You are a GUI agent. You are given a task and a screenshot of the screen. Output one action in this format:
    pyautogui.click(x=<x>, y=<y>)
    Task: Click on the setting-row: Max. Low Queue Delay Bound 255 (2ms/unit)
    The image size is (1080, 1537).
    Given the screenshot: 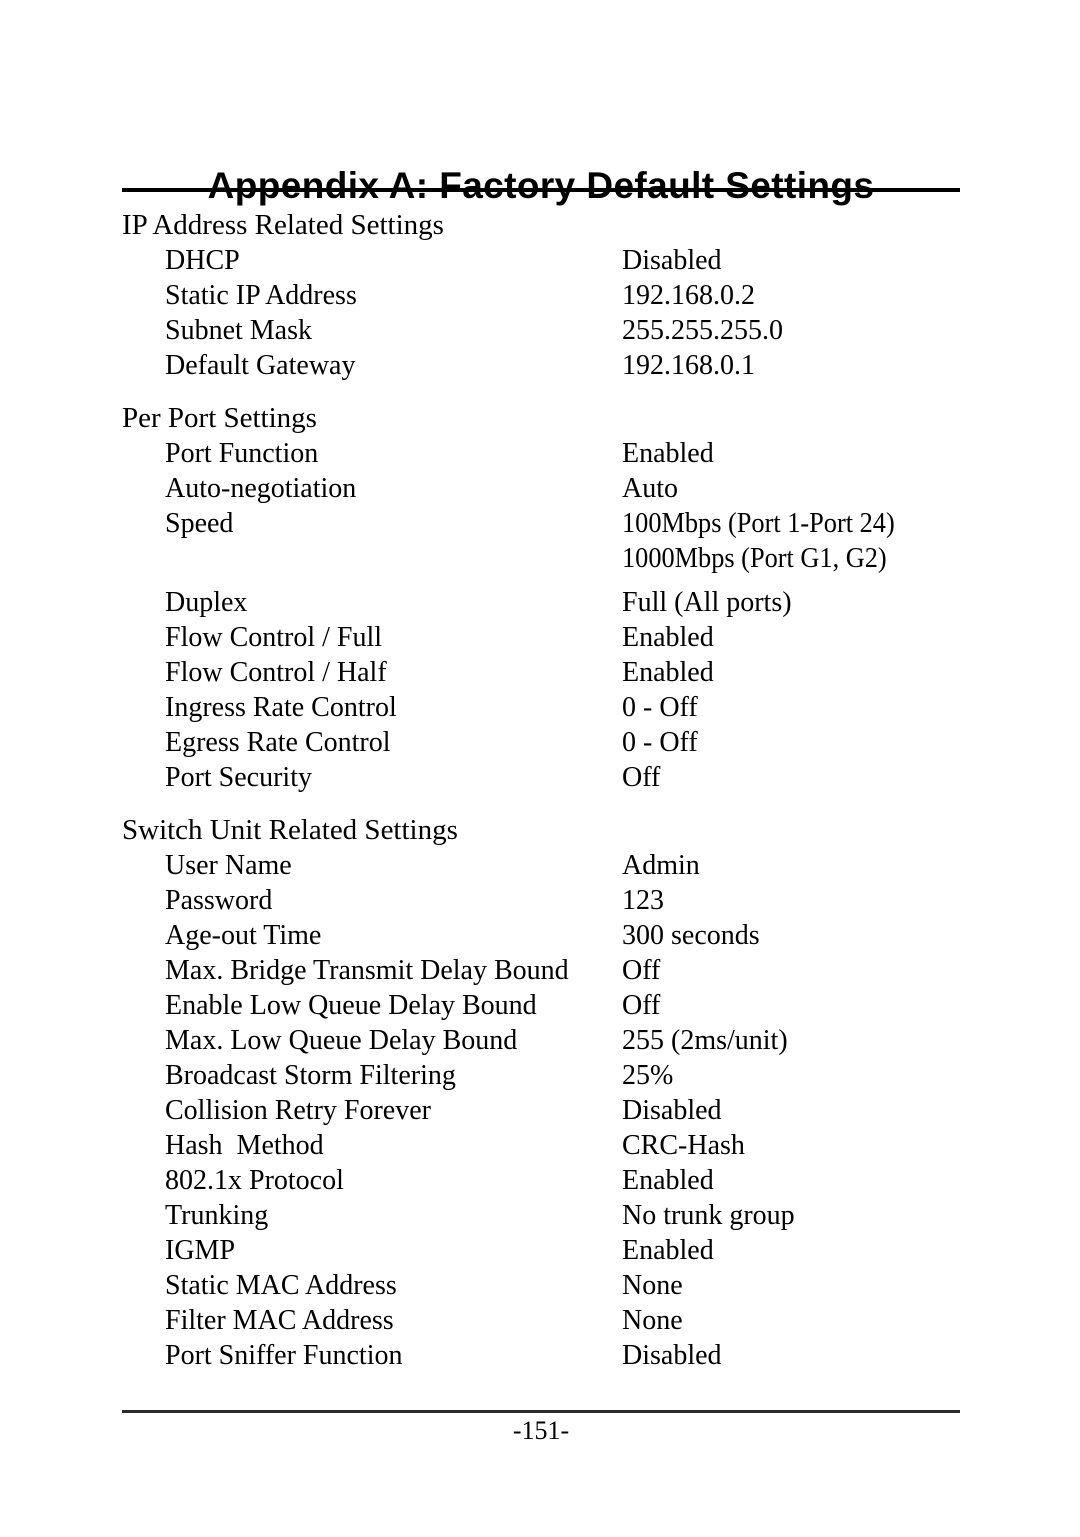 What is the action you would take?
    pyautogui.click(x=540, y=1040)
    